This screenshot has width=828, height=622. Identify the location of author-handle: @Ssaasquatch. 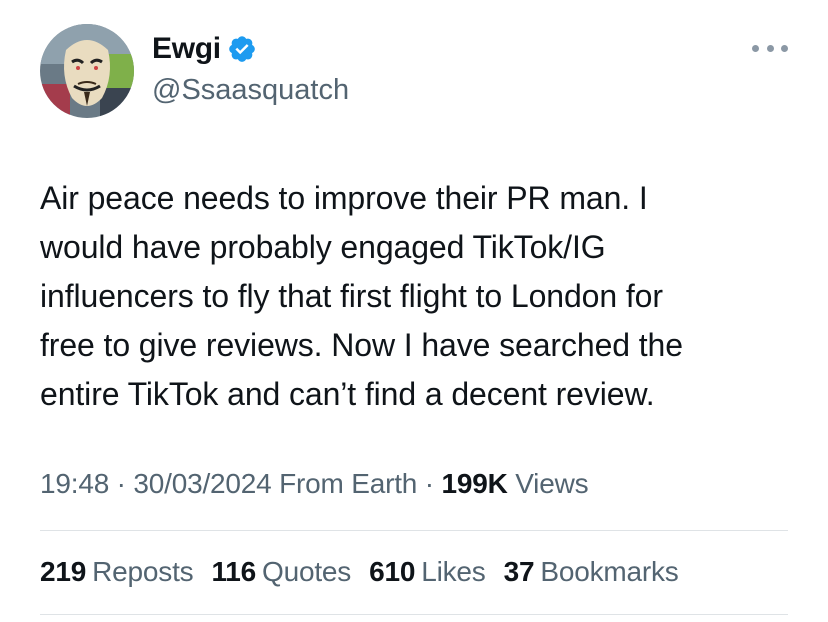
(250, 90).